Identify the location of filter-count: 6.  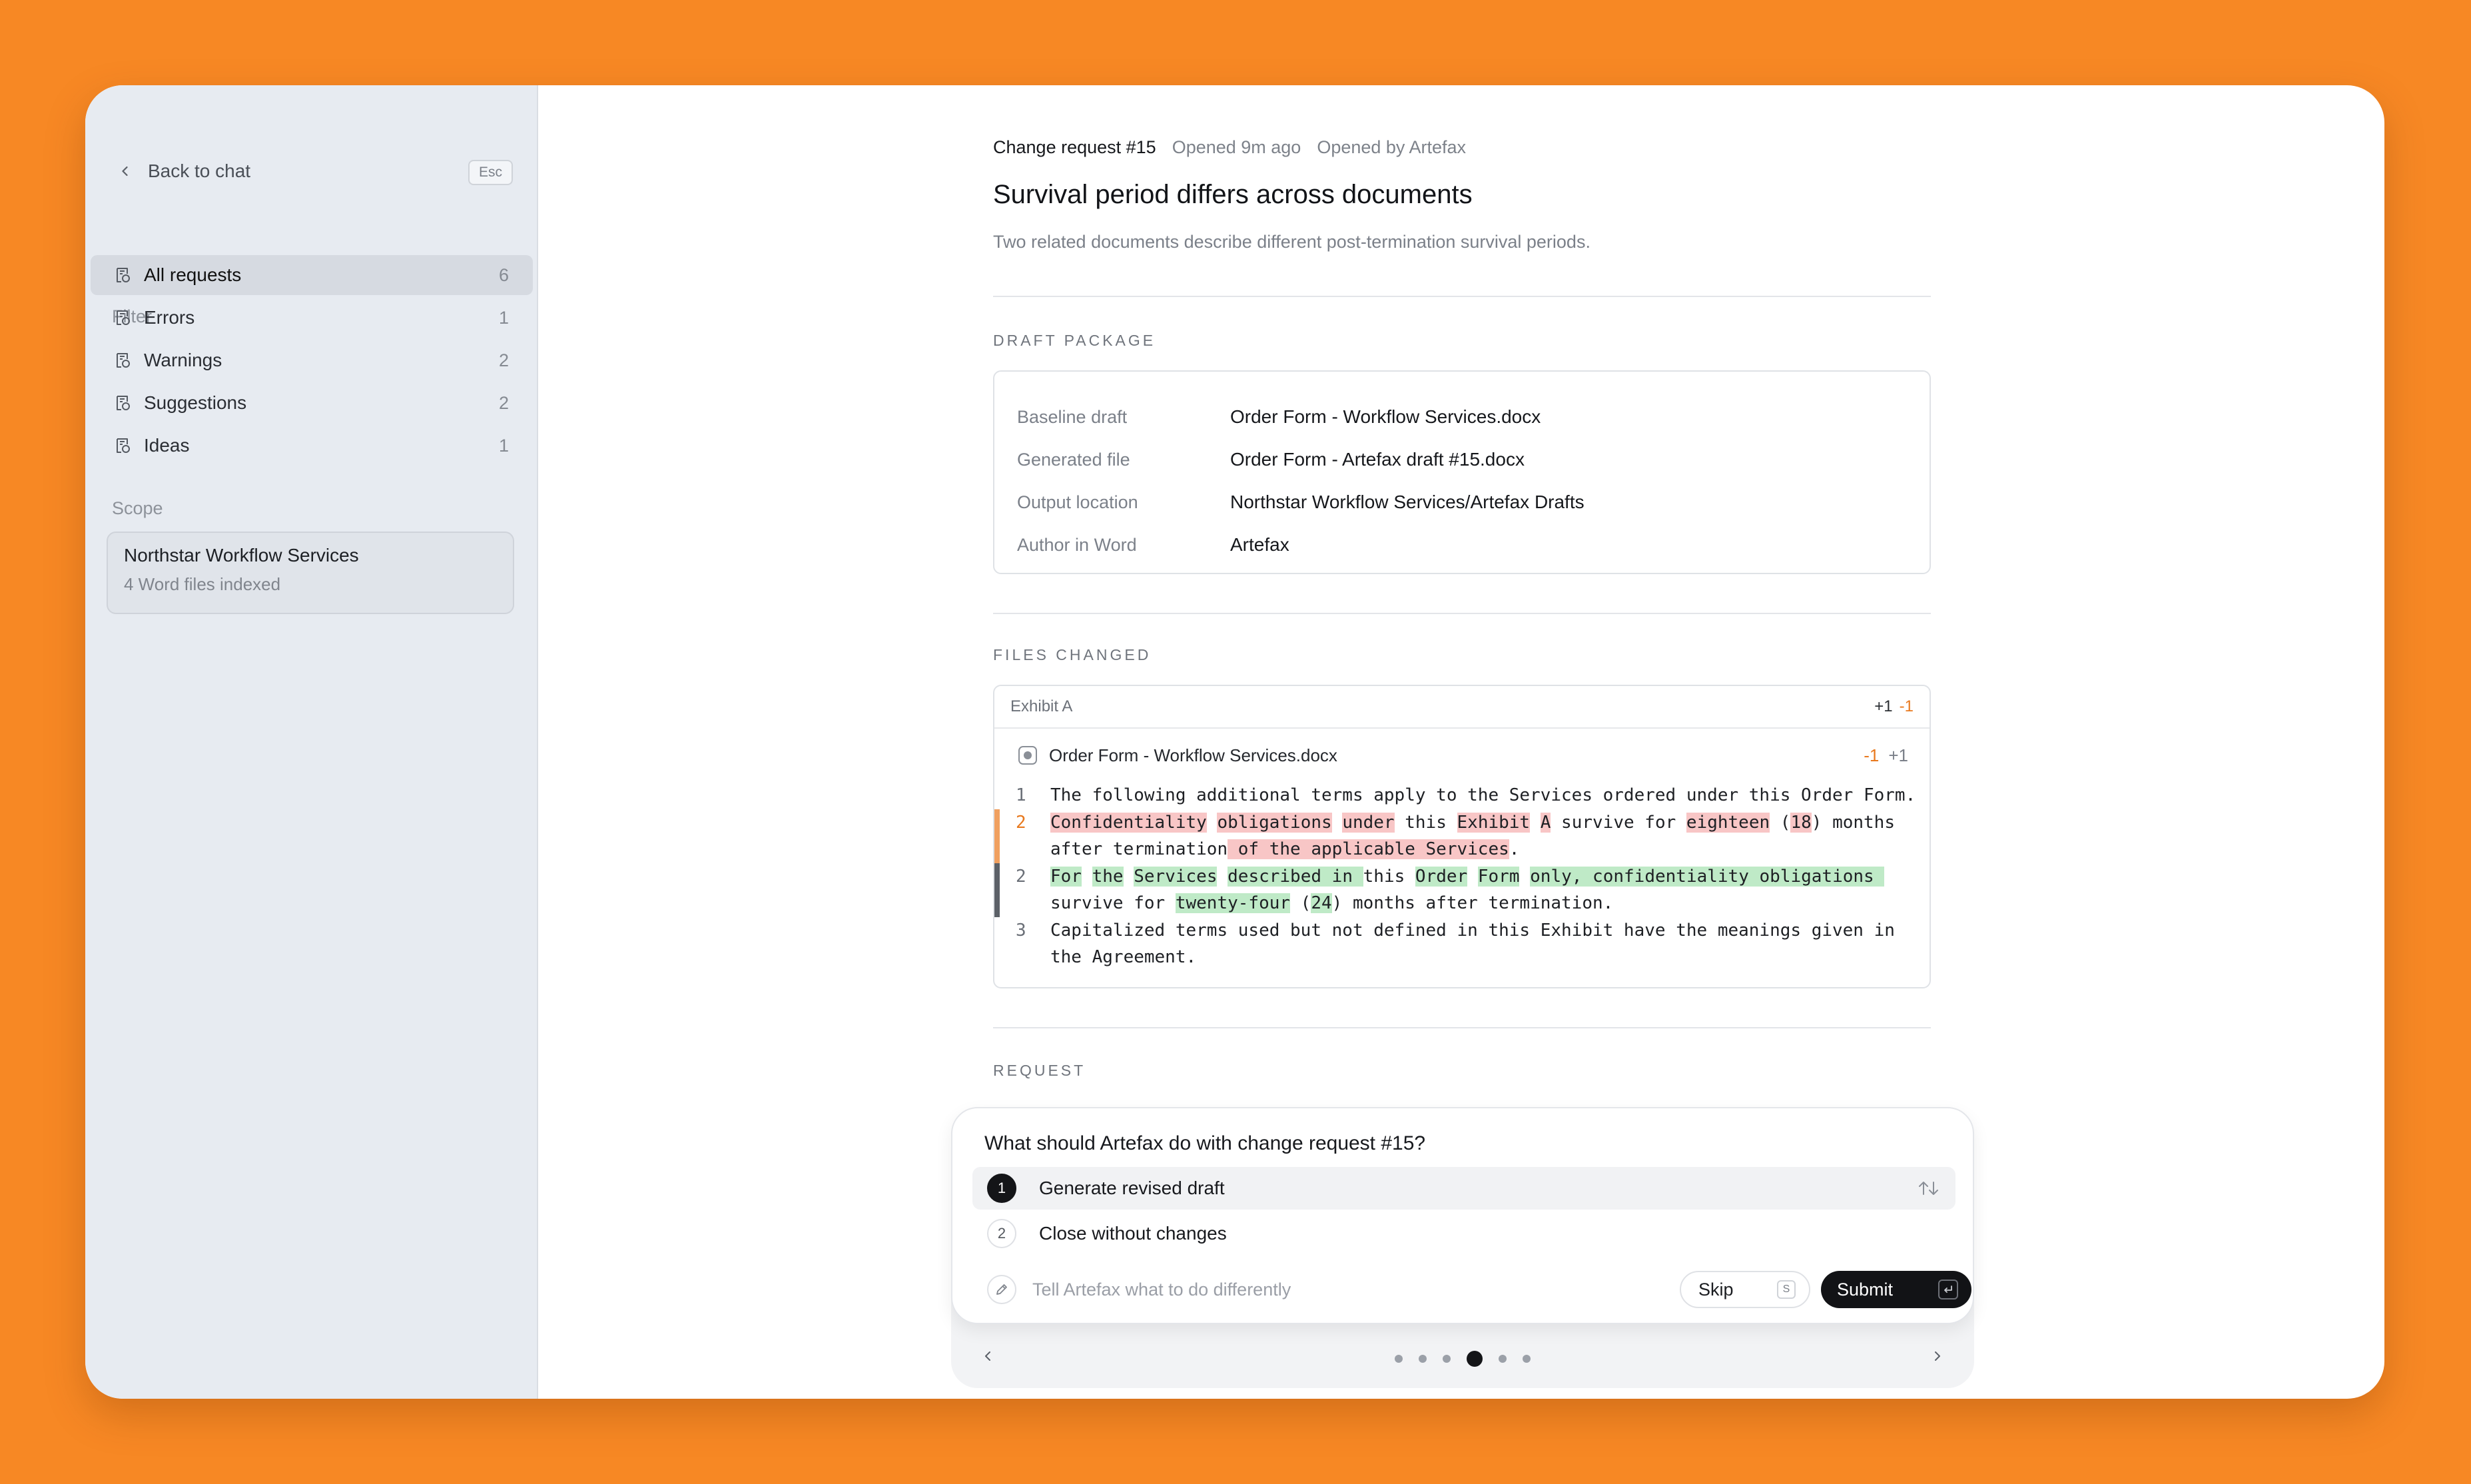
(503, 274).